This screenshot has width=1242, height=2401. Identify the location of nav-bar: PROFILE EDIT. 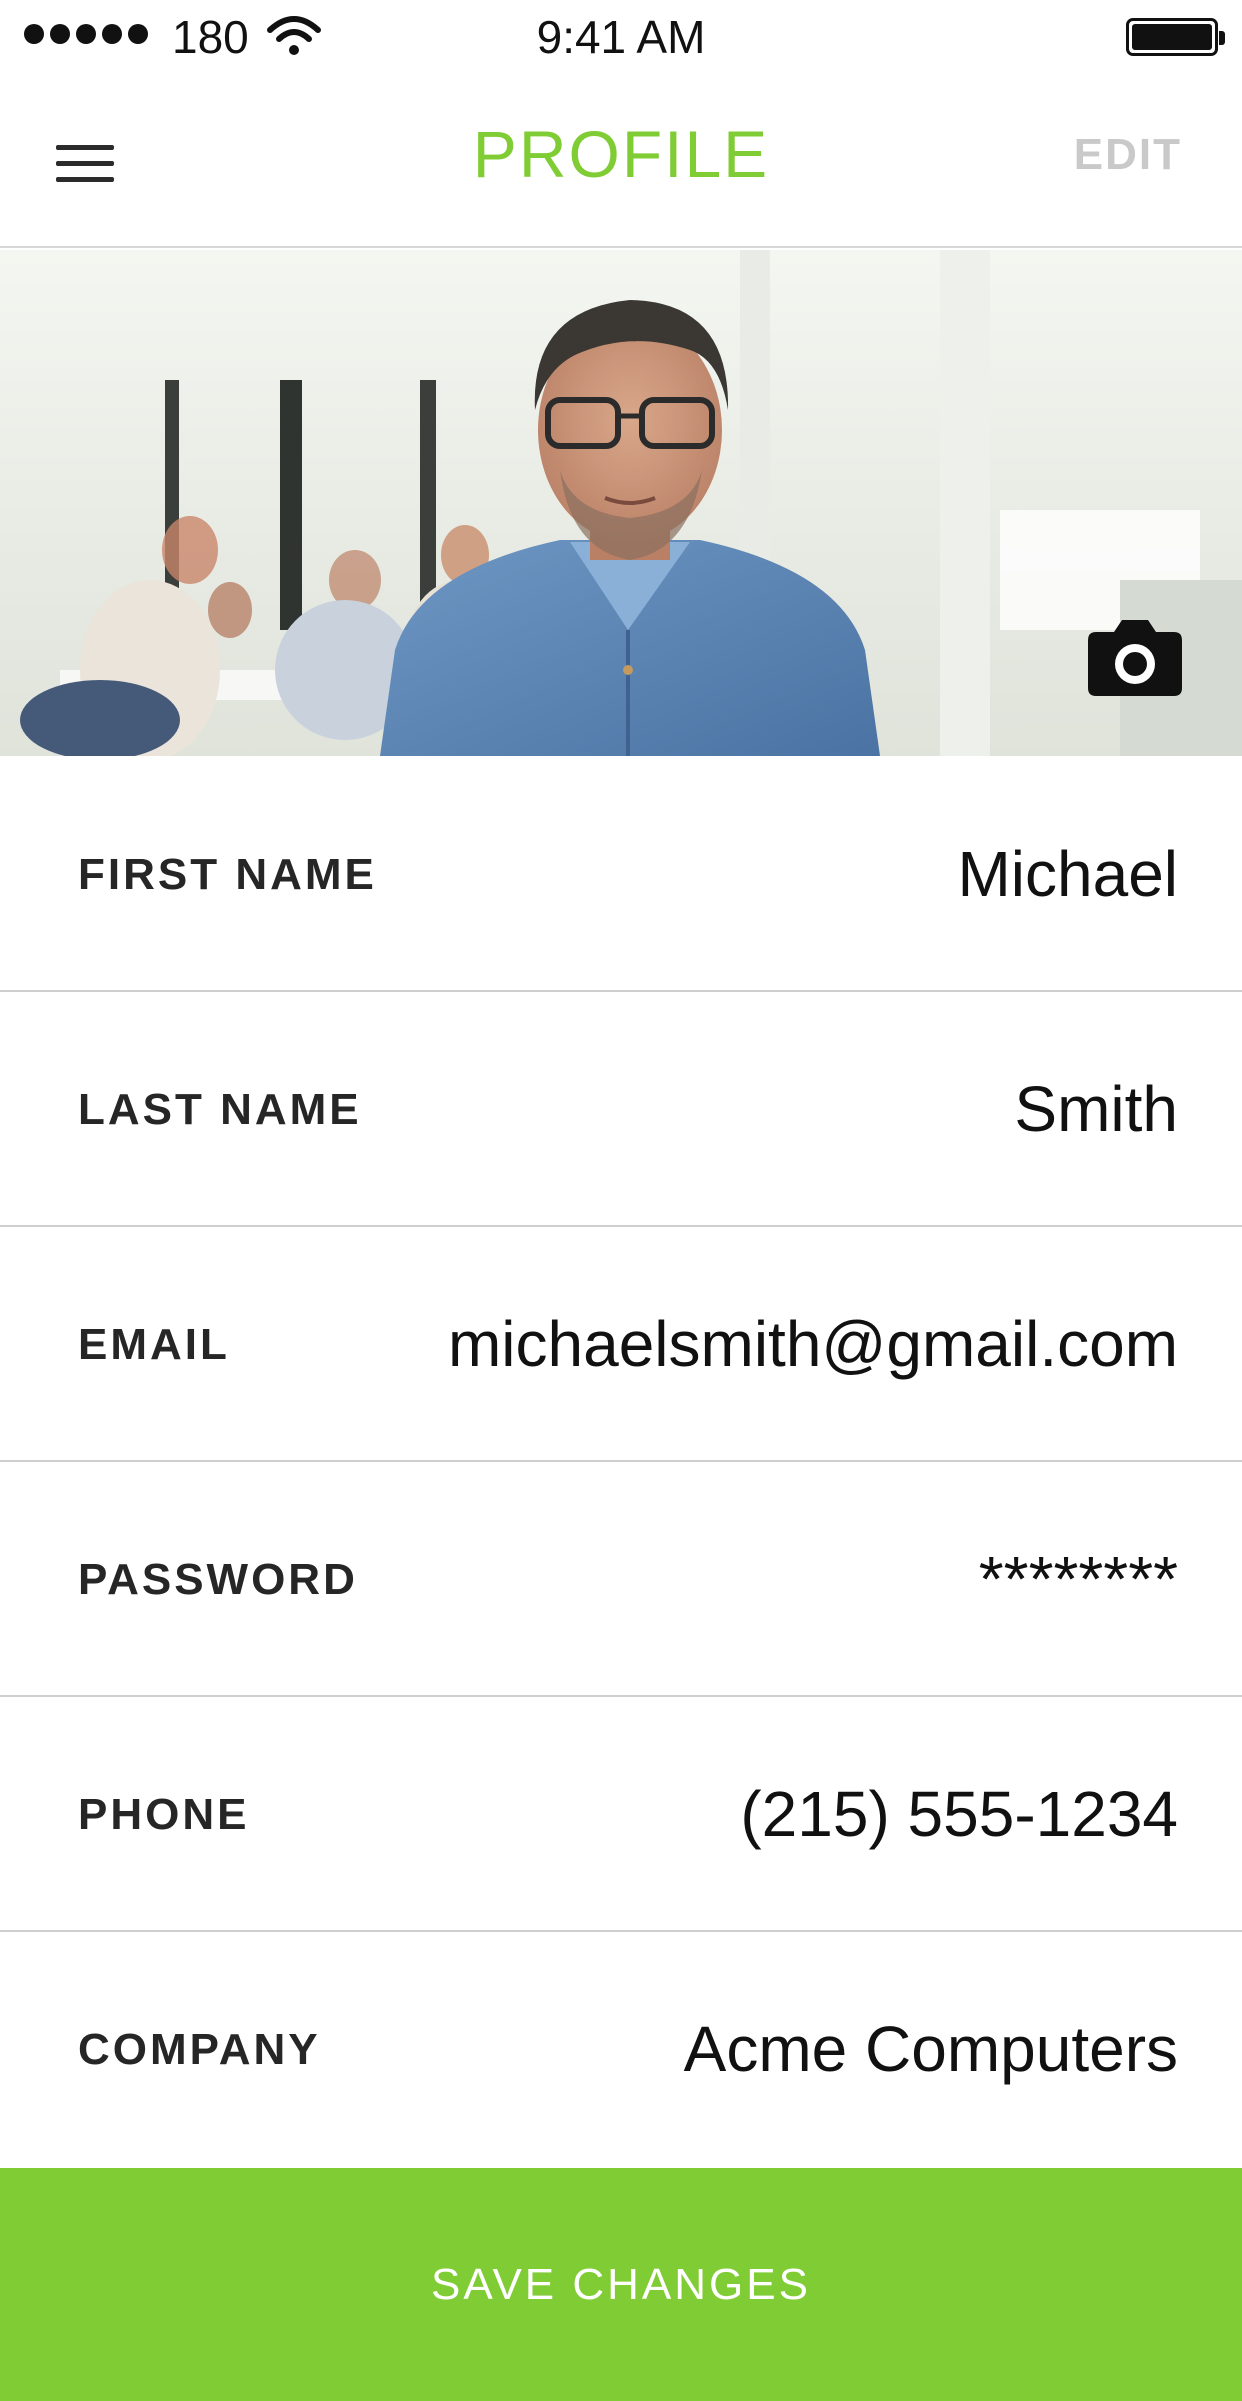
(621, 160).